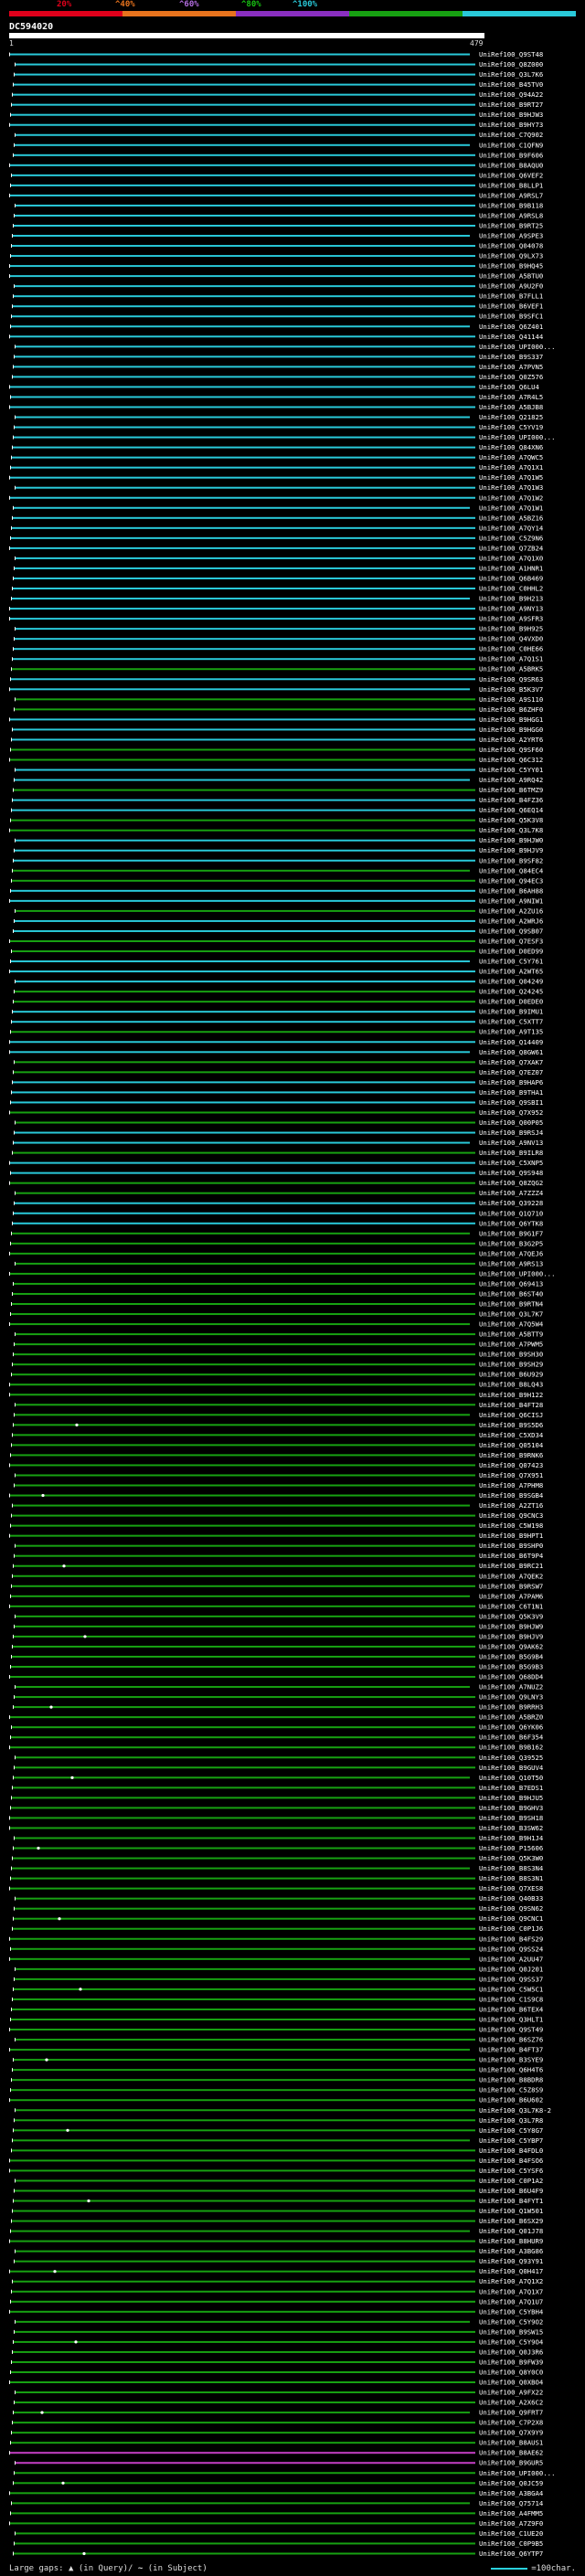 This screenshot has height=2576, width=585. Describe the element at coordinates (511, 750) in the screenshot. I see `hit-label: UniRef100_Q9SF60` at that location.